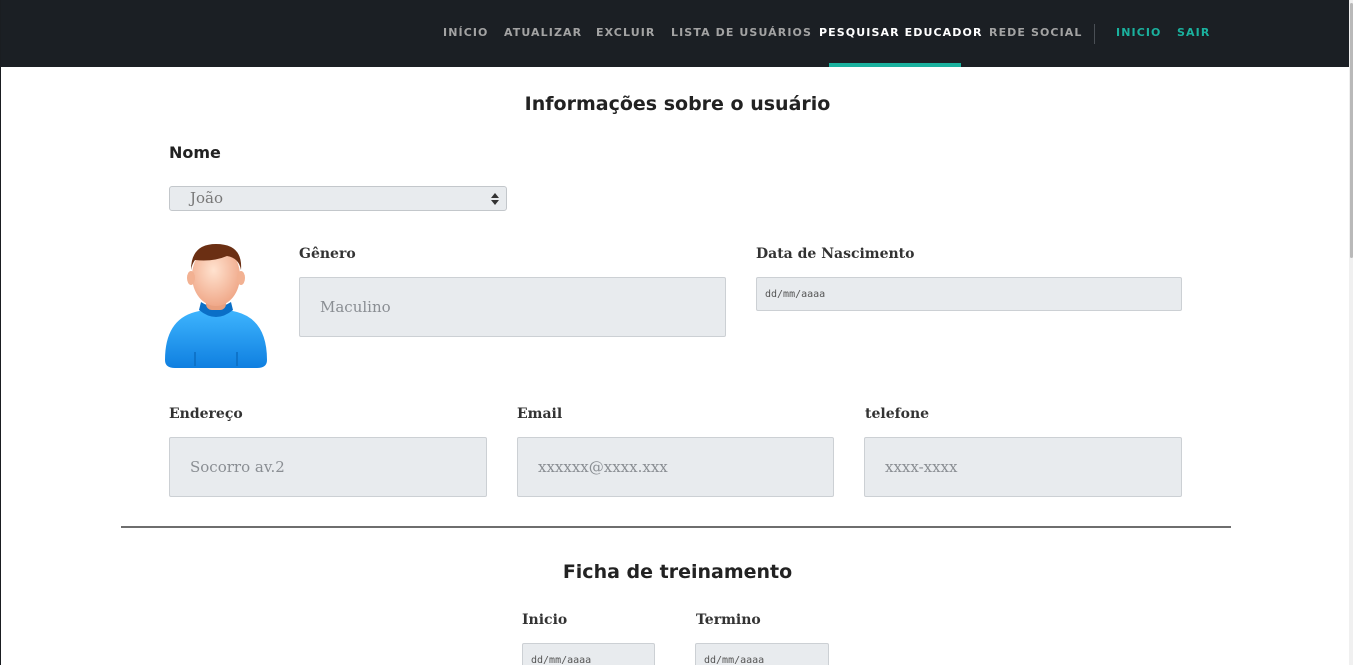  What do you see at coordinates (512, 307) in the screenshot?
I see `gender-field` at bounding box center [512, 307].